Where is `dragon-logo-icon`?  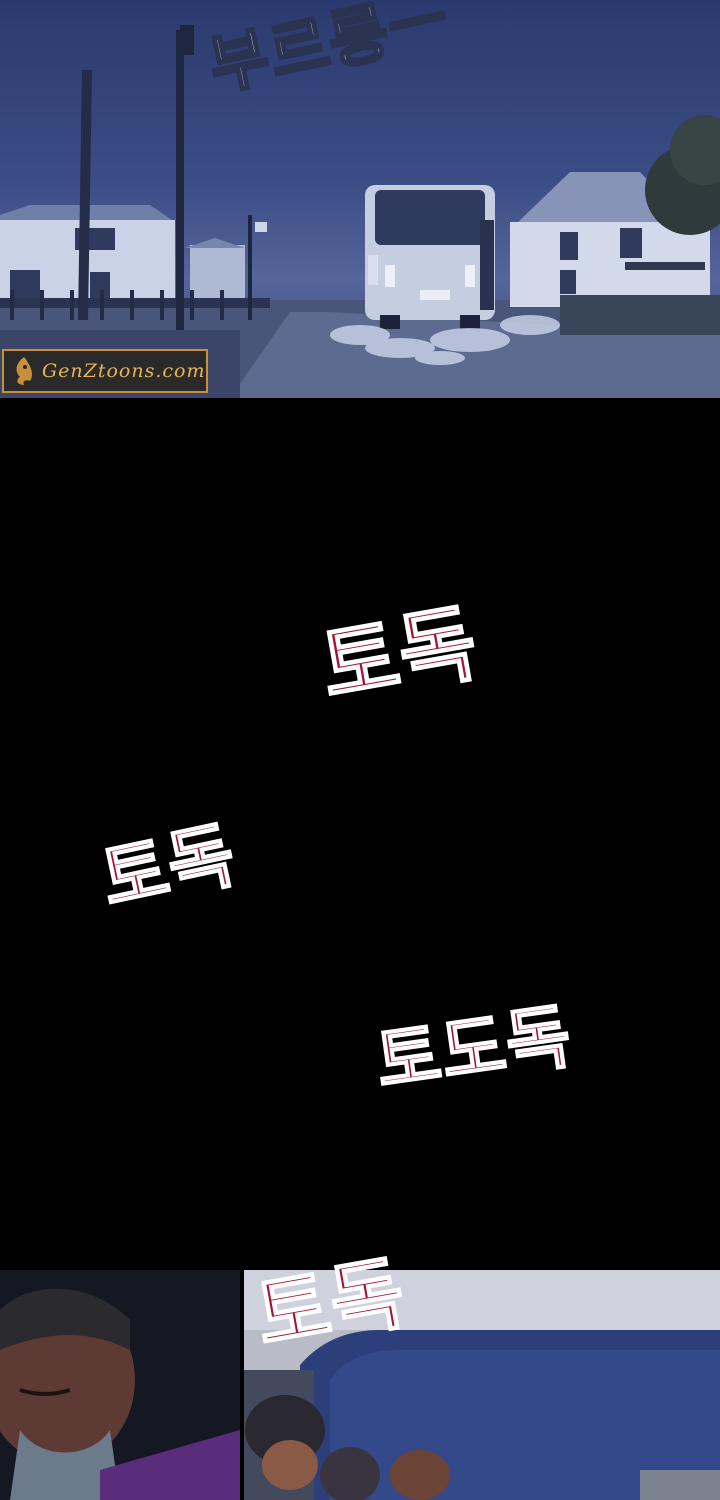
dragon-logo-icon is located at coordinates (24, 371).